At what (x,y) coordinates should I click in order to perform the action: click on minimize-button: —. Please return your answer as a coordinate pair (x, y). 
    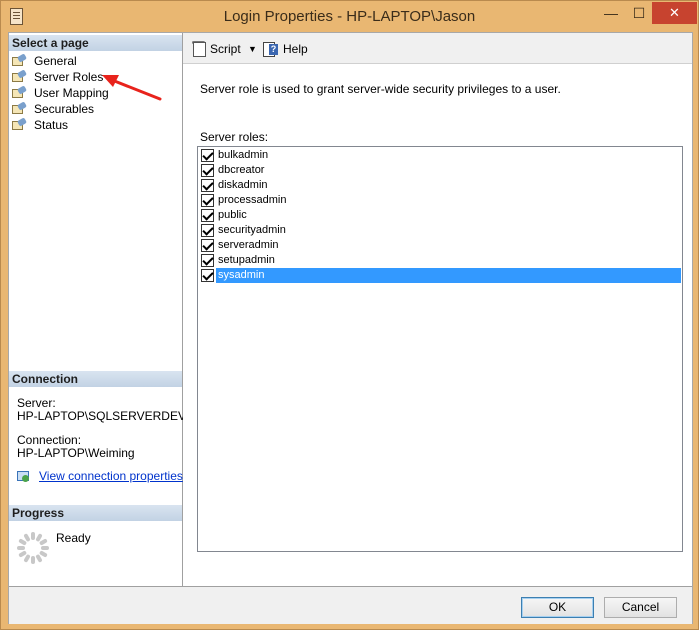
    Looking at the image, I should click on (611, 13).